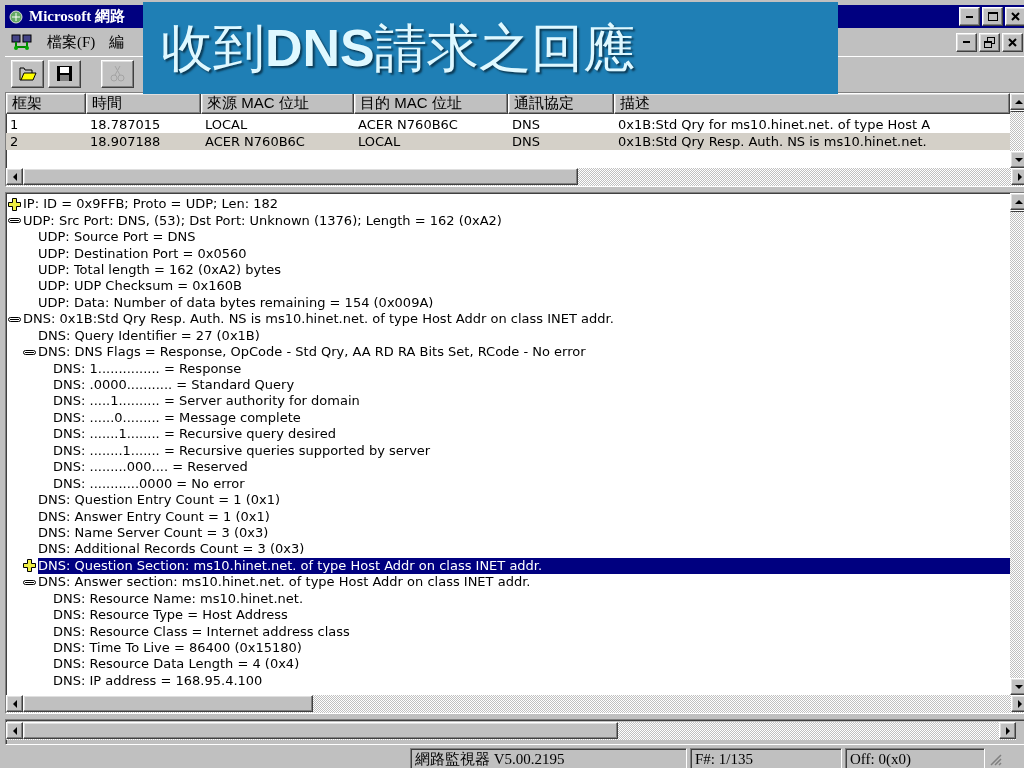  Describe the element at coordinates (314, 352) in the screenshot. I see `tree-item: DNS: DNS Flags = Response, OpCode - Std Qry, AA RD RA Bits Set, RCode - No error` at that location.